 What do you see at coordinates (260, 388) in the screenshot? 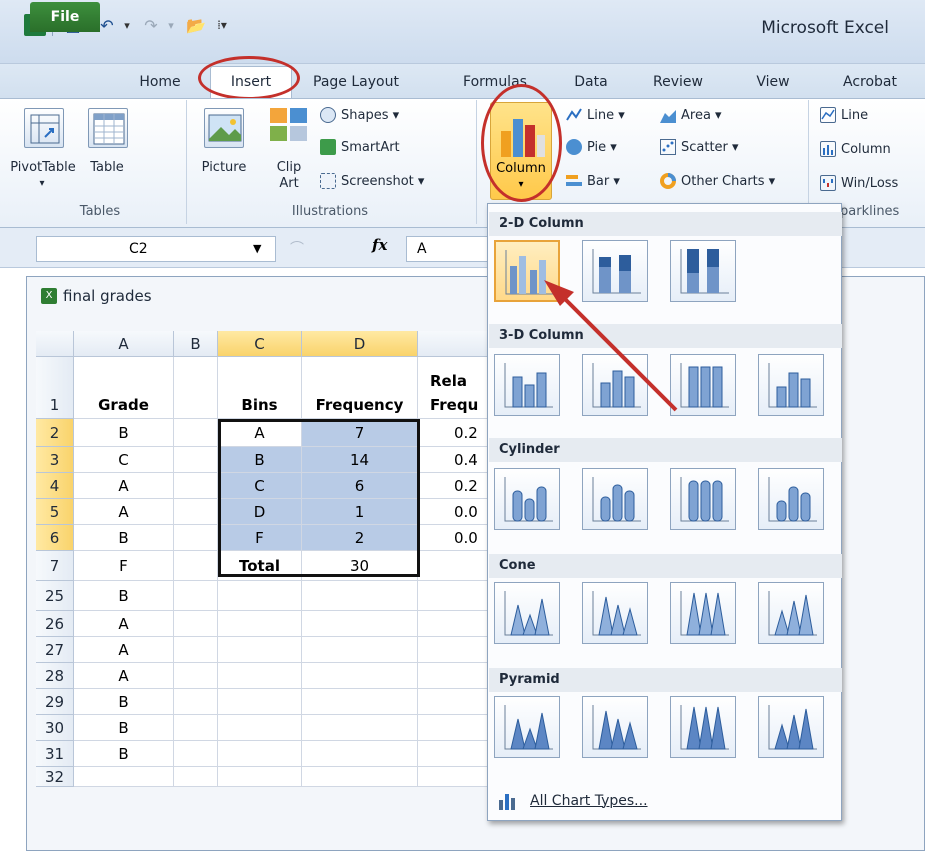
I see `cell-c1: Bins` at bounding box center [260, 388].